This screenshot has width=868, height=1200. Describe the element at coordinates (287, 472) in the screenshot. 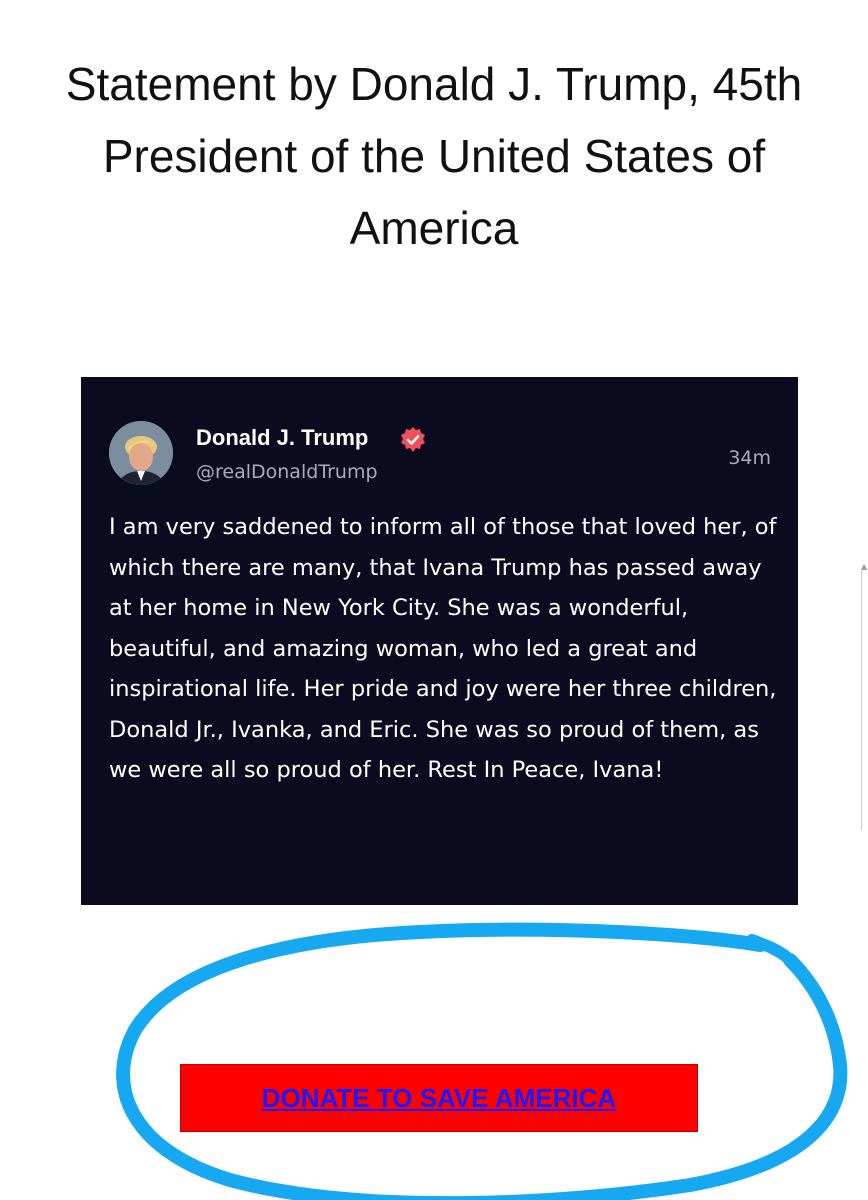

I see `author-handle: @realDonaldTrump` at that location.